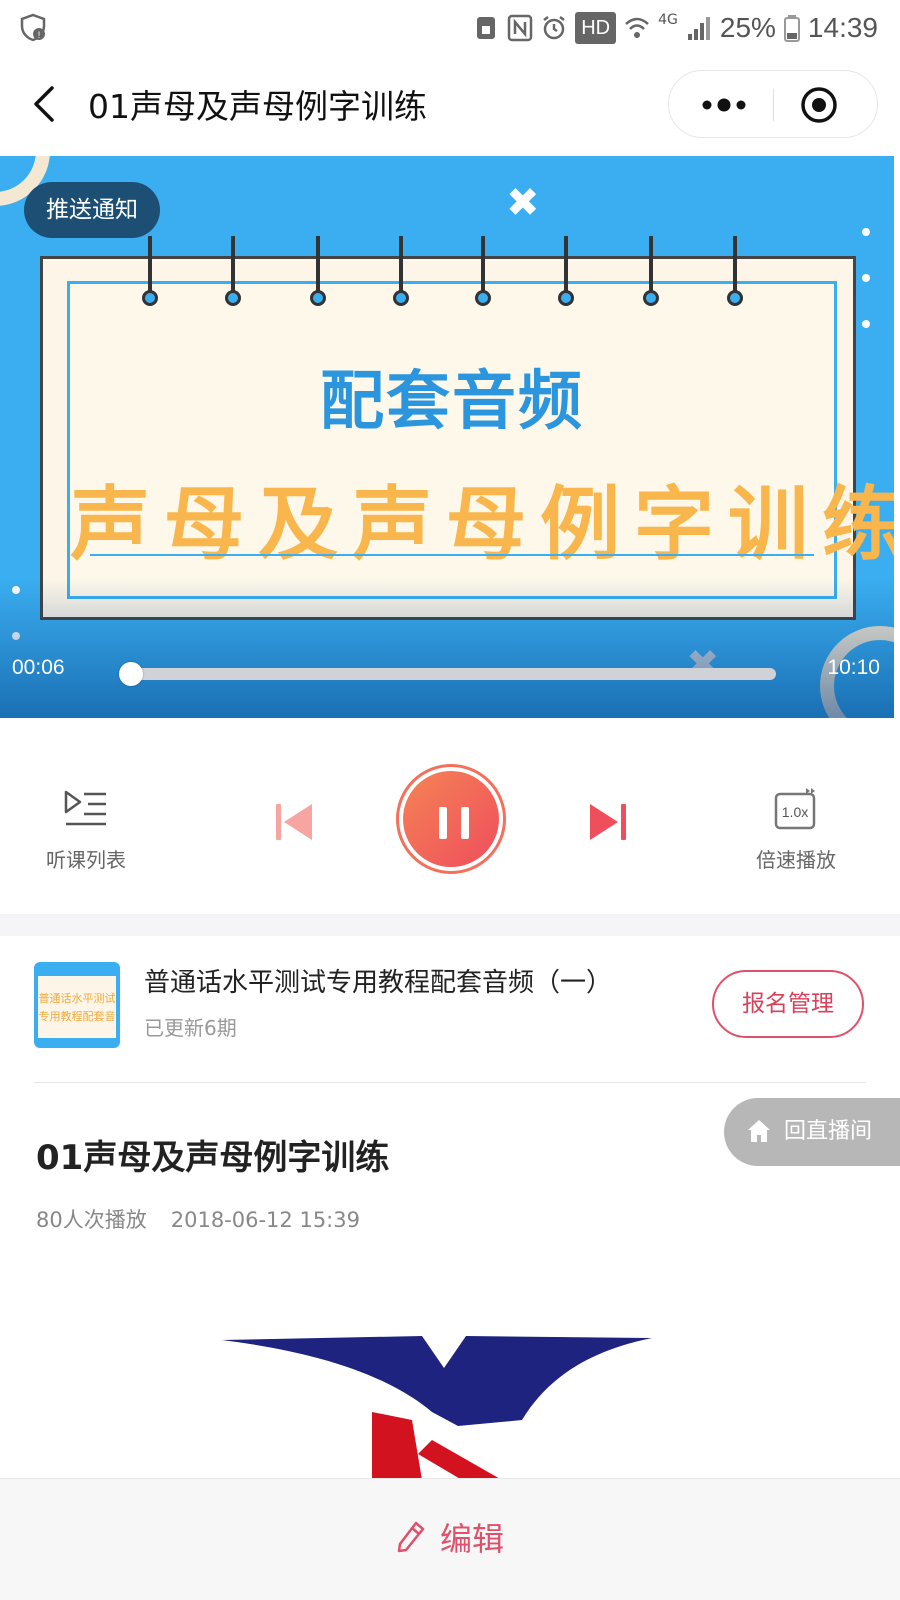  I want to click on cover-shade, so click(447, 648).